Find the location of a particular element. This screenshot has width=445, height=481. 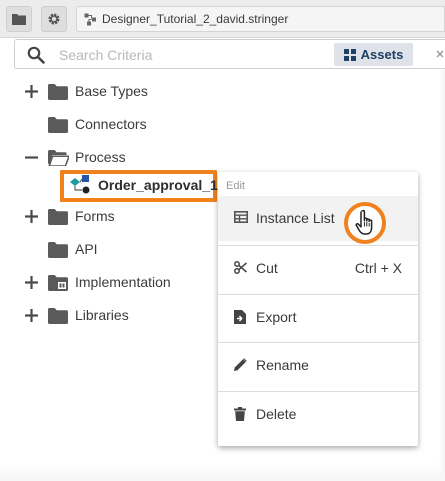

search-input is located at coordinates (184, 55).